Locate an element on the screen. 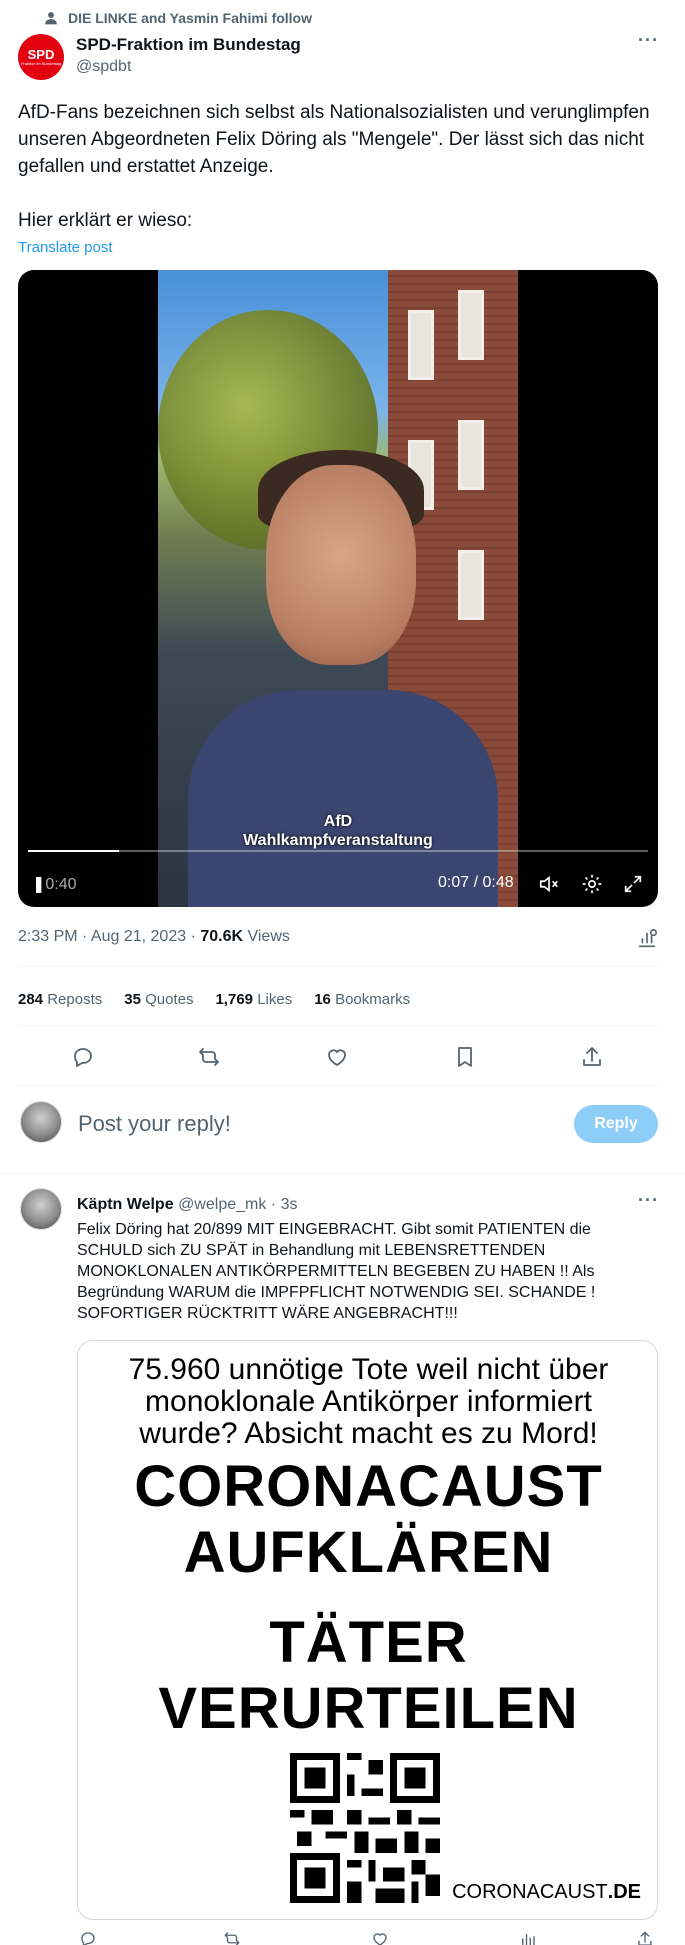  author-avatar: SPD Fraktion im Bundestag is located at coordinates (41, 57).